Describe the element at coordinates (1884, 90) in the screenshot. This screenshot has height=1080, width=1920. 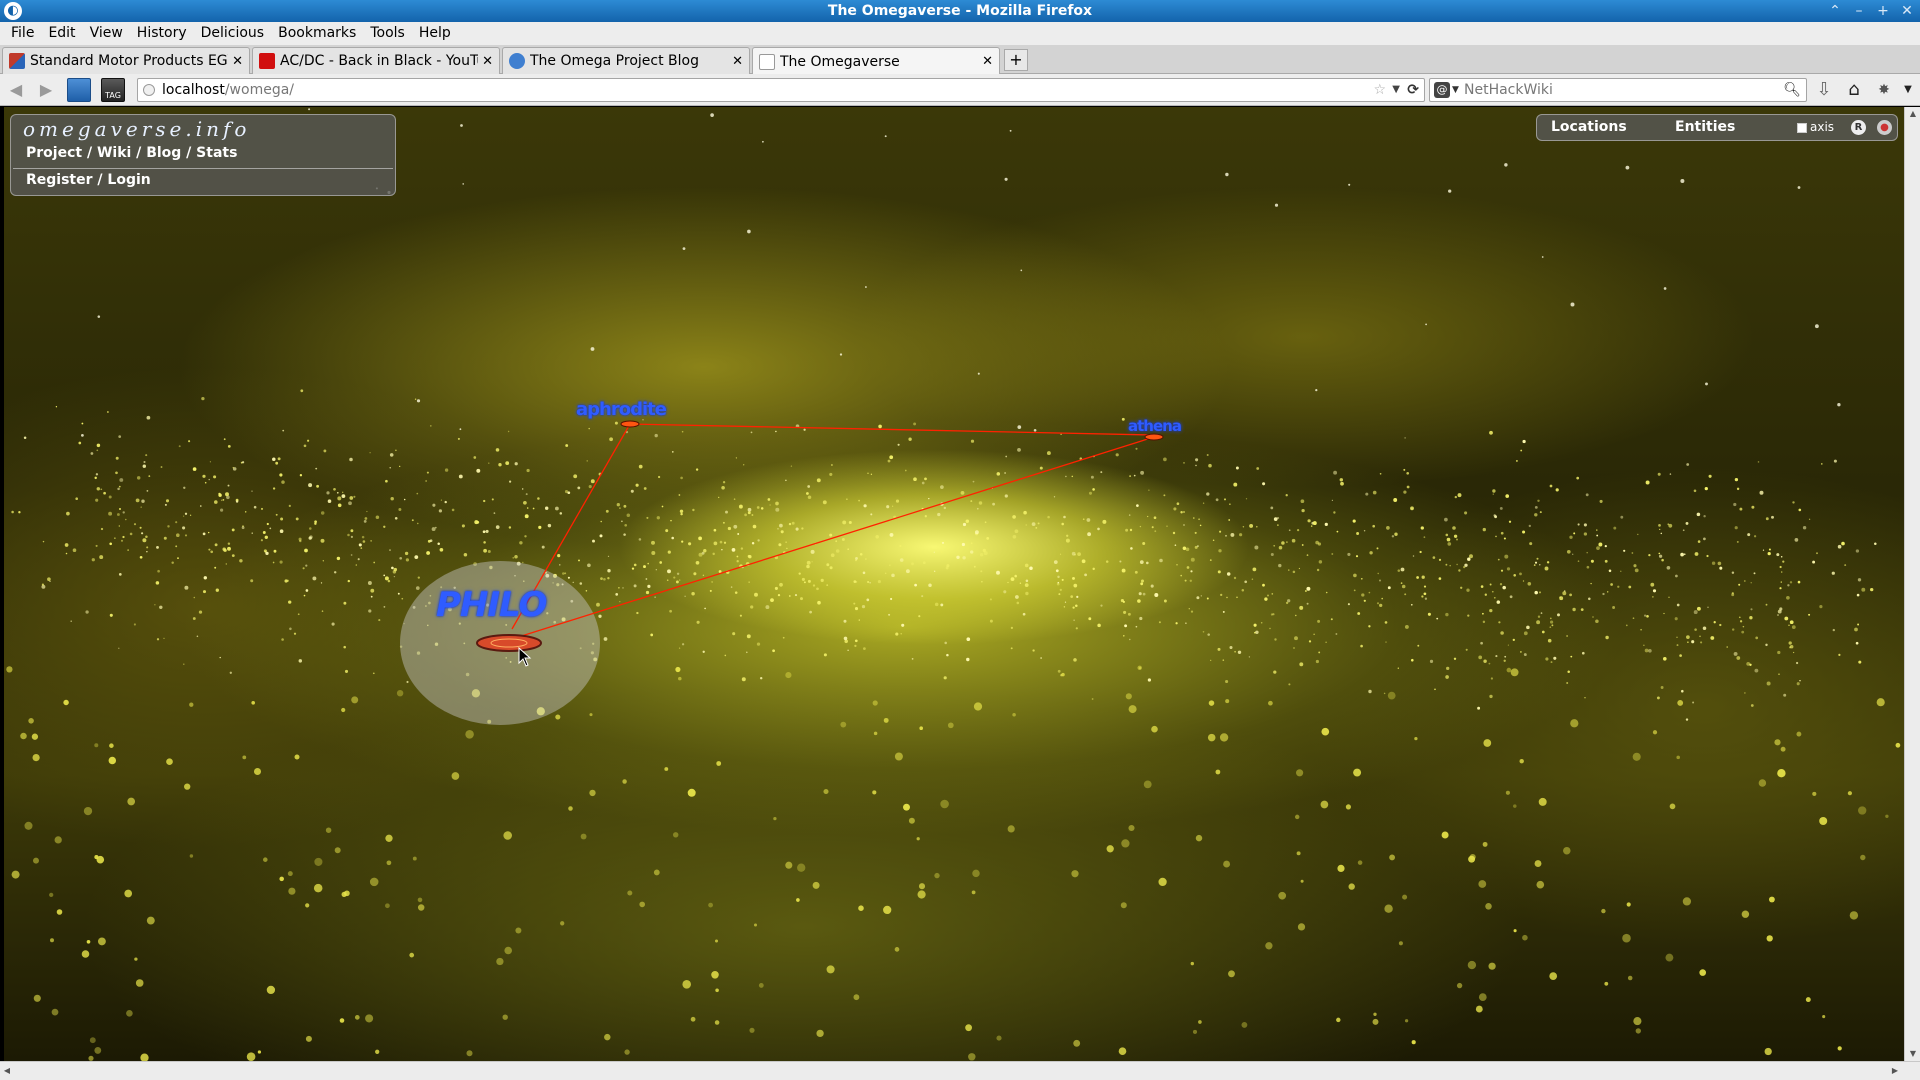
I see `addon-icon: ✸` at that location.